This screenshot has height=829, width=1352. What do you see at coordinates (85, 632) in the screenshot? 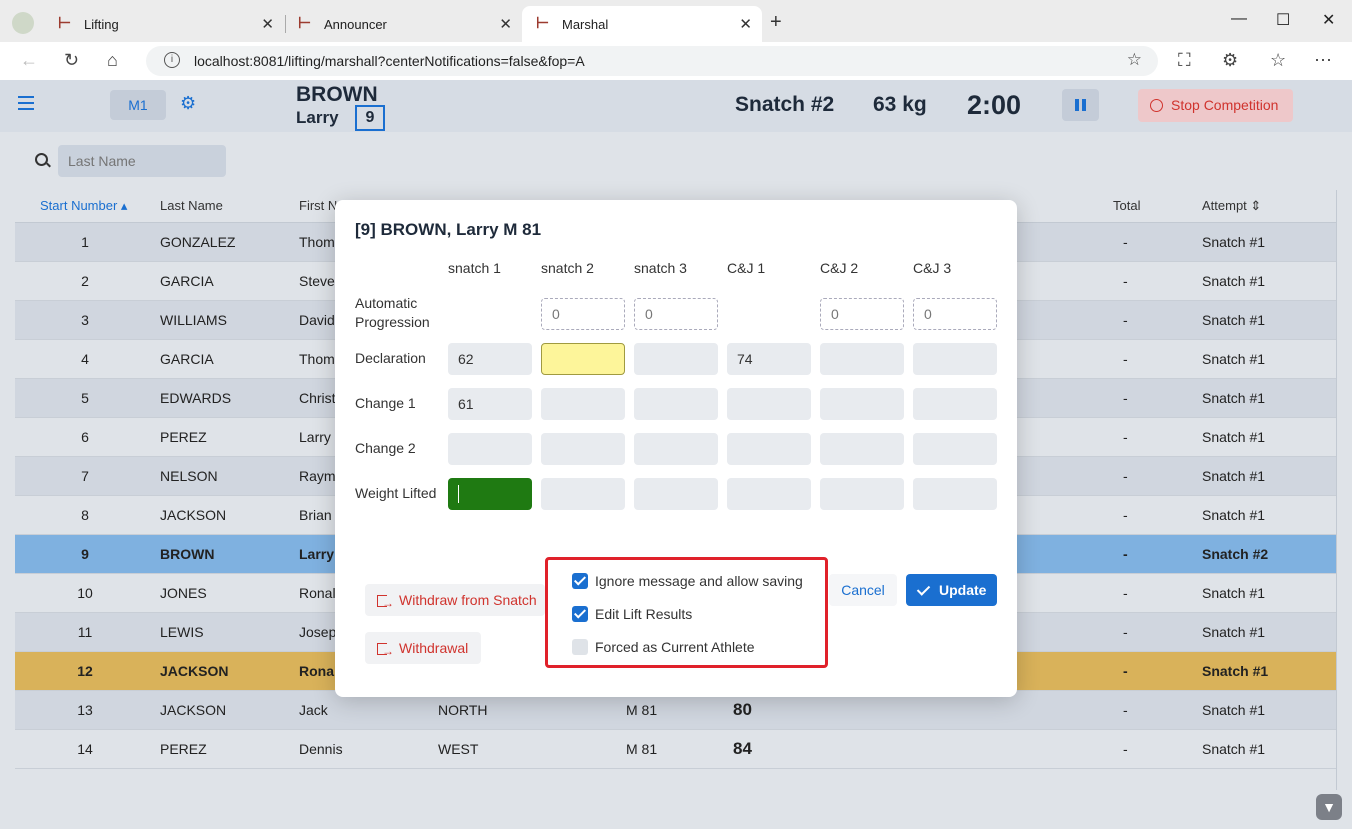
I see `cell-start-number: 11` at bounding box center [85, 632].